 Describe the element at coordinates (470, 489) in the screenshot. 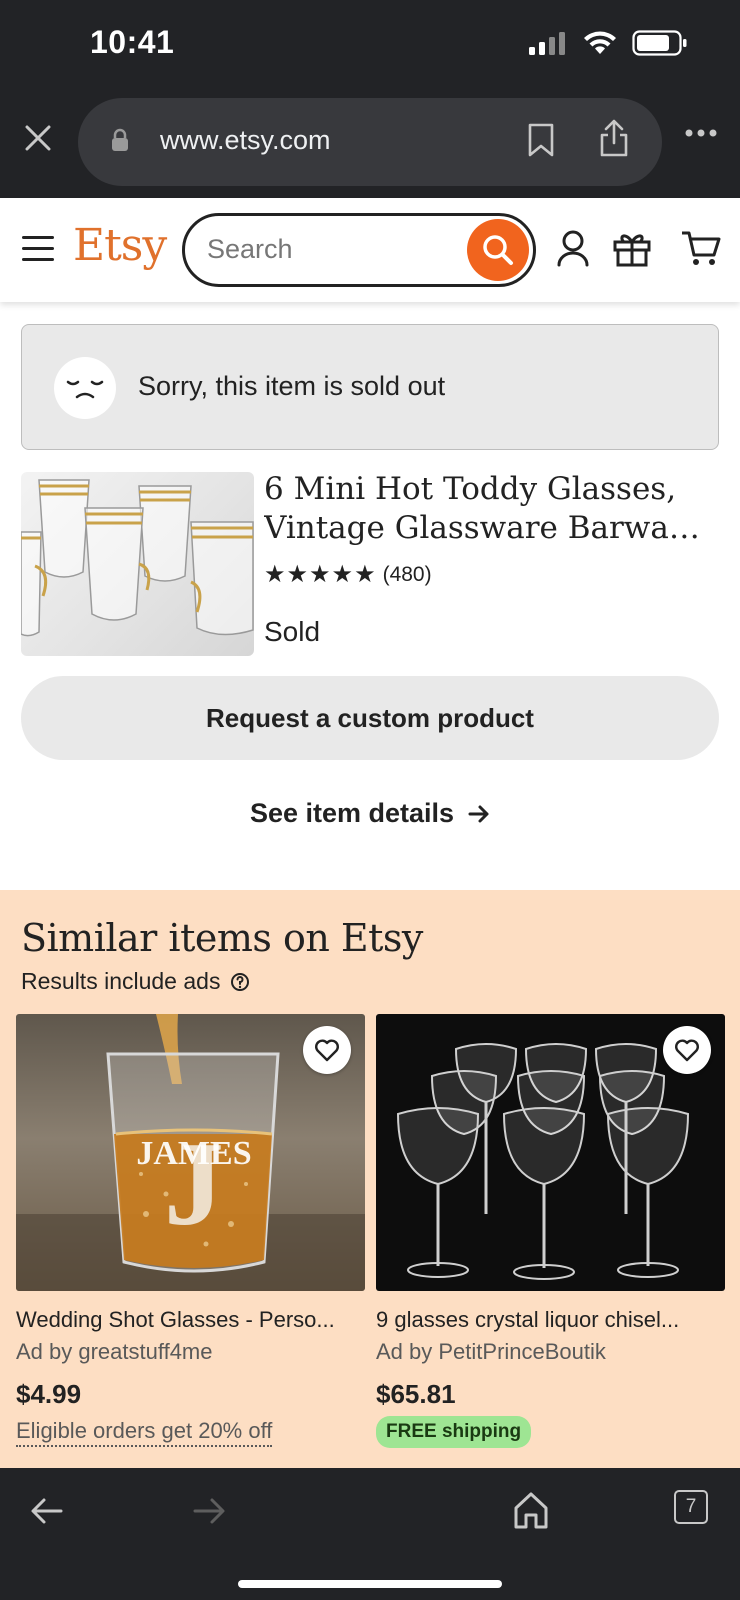

I see `product-title-line-1: 6 Mini Hot Toddy Glasses,` at that location.